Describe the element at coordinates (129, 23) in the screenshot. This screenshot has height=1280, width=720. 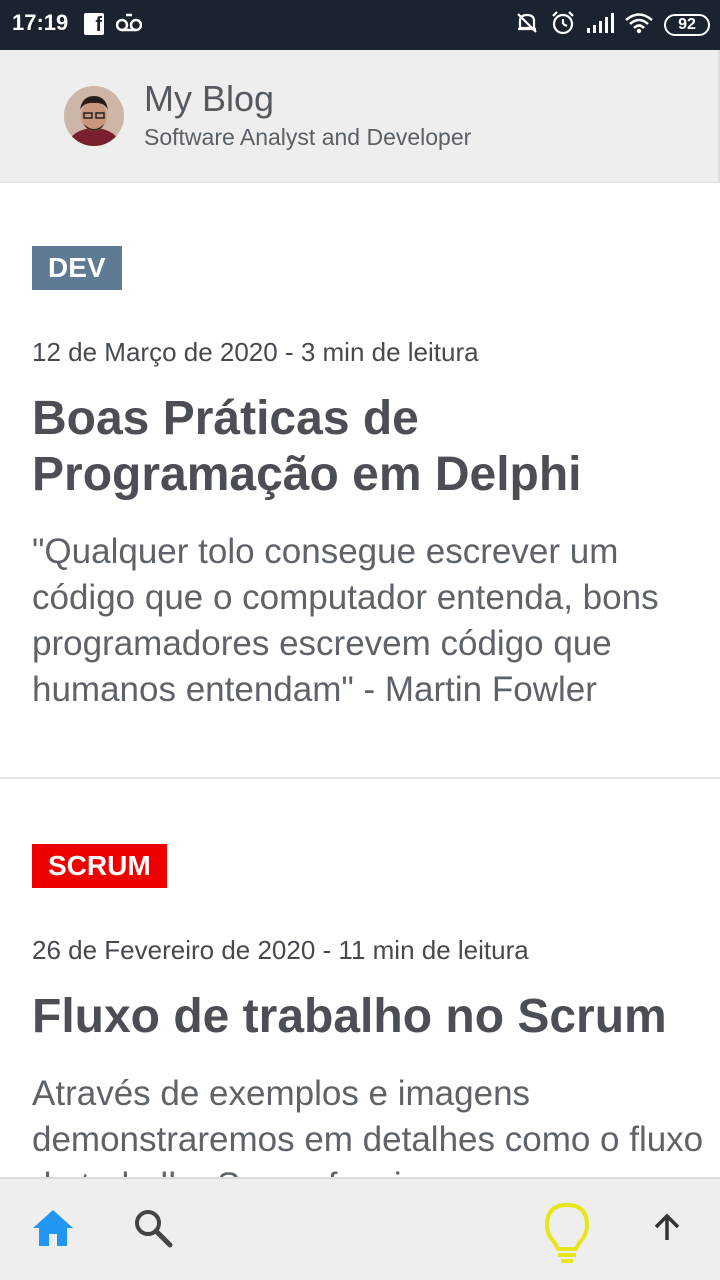
I see `voicemail-icon` at that location.